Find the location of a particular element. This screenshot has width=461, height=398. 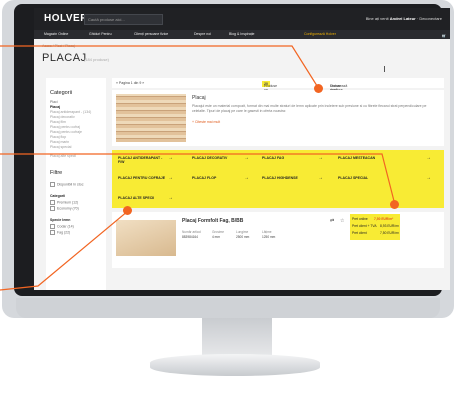

subcategory-item: Placaj alte specii is located at coordinates (63, 156).